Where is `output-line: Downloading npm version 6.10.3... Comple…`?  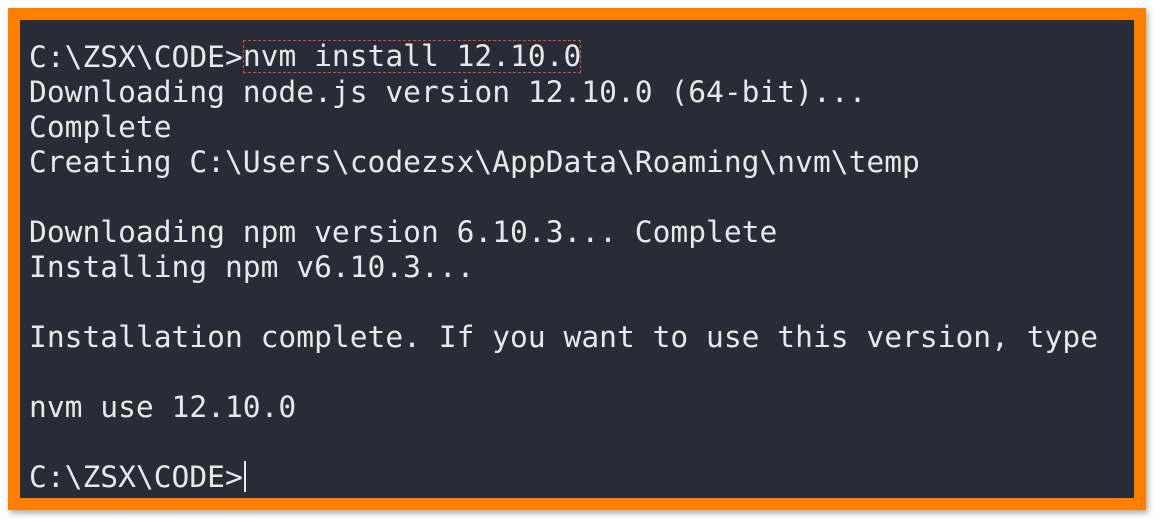
output-line: Downloading npm version 6.10.3... Comple… is located at coordinates (403, 232).